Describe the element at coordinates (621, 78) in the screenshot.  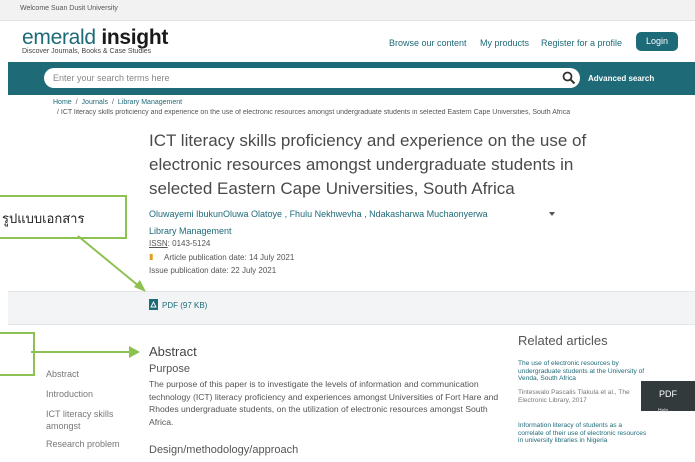
I see `advanced-search-link: Advanced search` at that location.